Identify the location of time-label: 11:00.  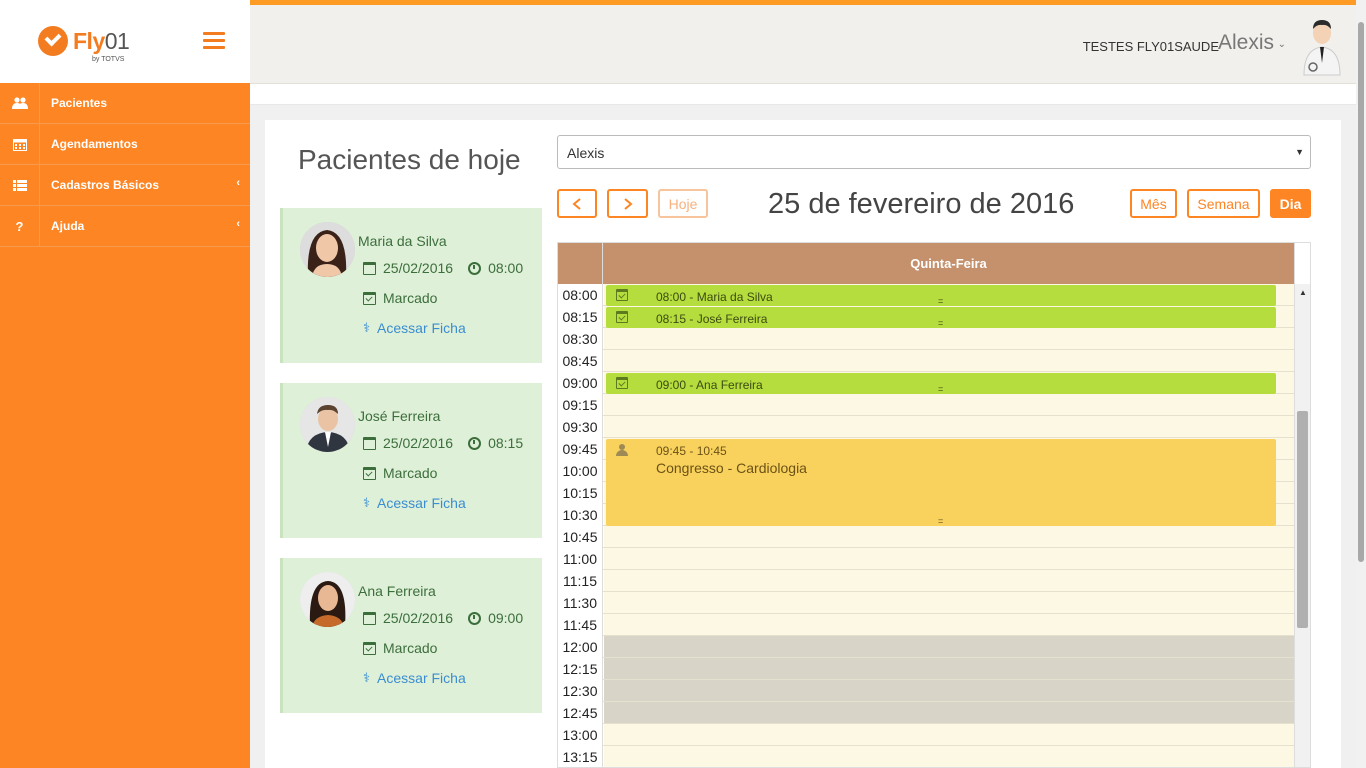
(580, 559).